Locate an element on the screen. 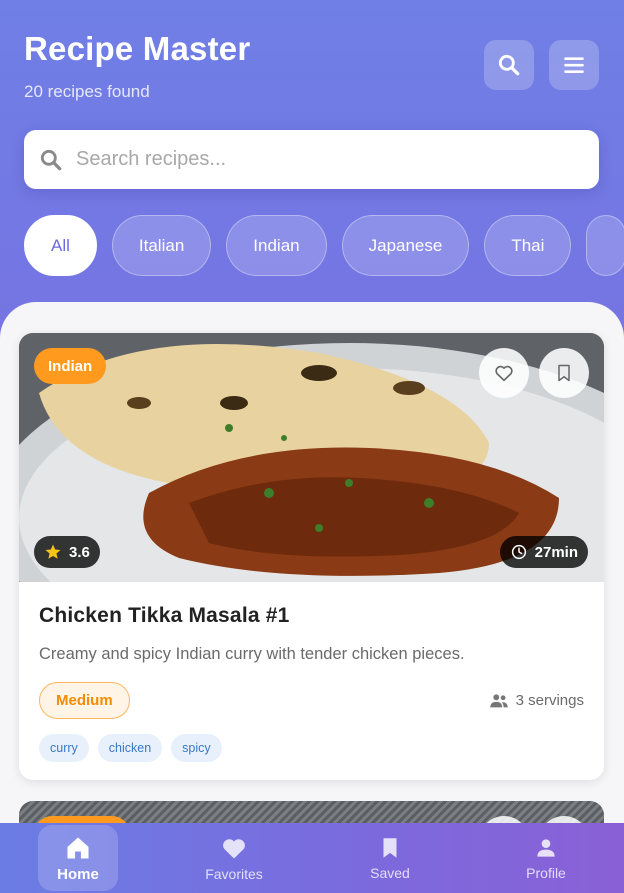 Image resolution: width=624 pixels, height=893 pixels. nav-favorites-label: Favorites is located at coordinates (234, 874).